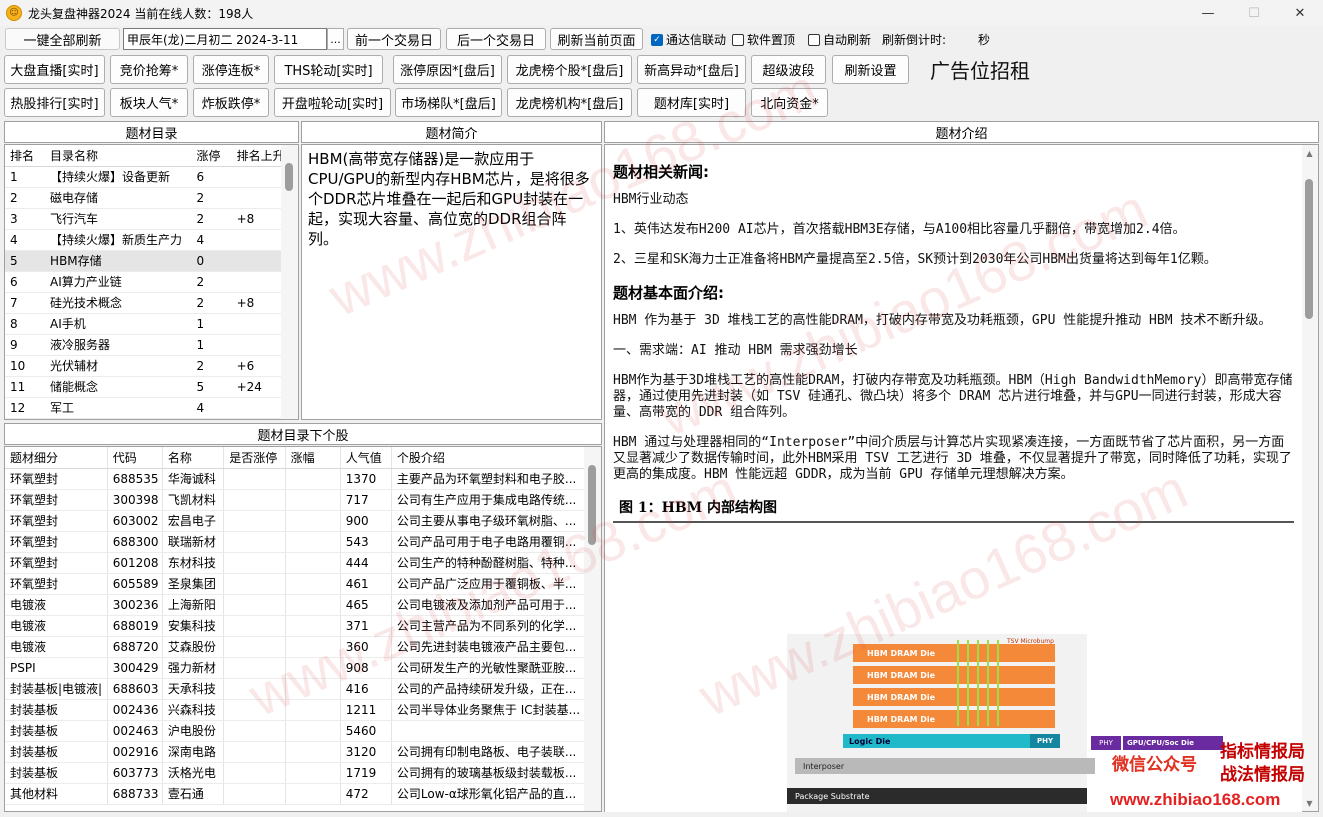  I want to click on maximize-button: ☐, so click(1254, 13).